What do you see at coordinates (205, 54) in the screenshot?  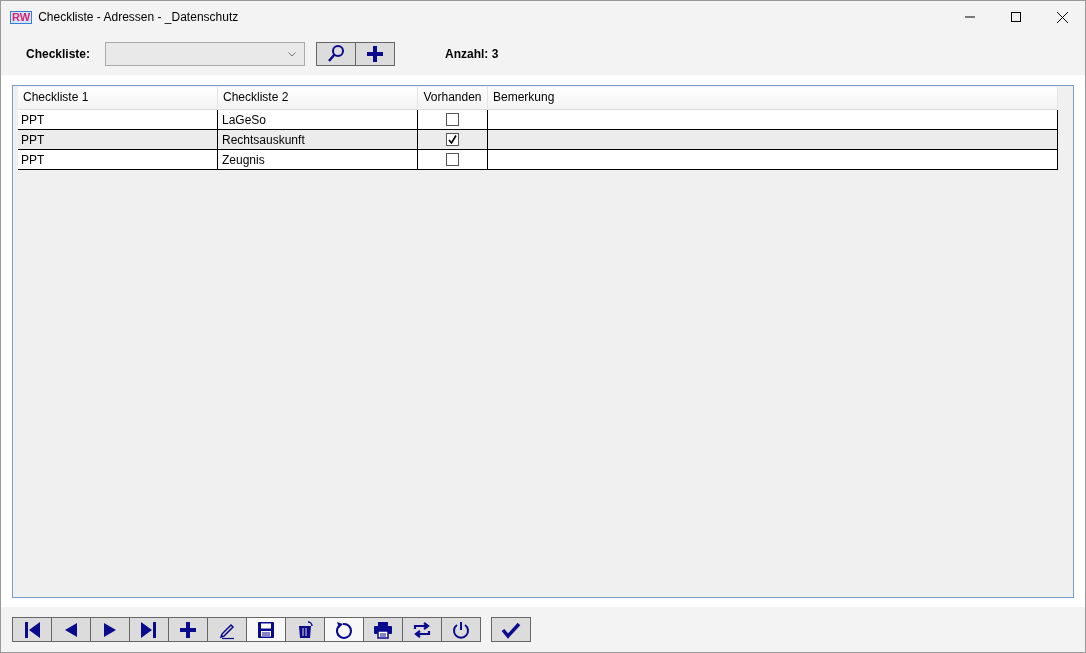 I see `checklist-dropdown` at bounding box center [205, 54].